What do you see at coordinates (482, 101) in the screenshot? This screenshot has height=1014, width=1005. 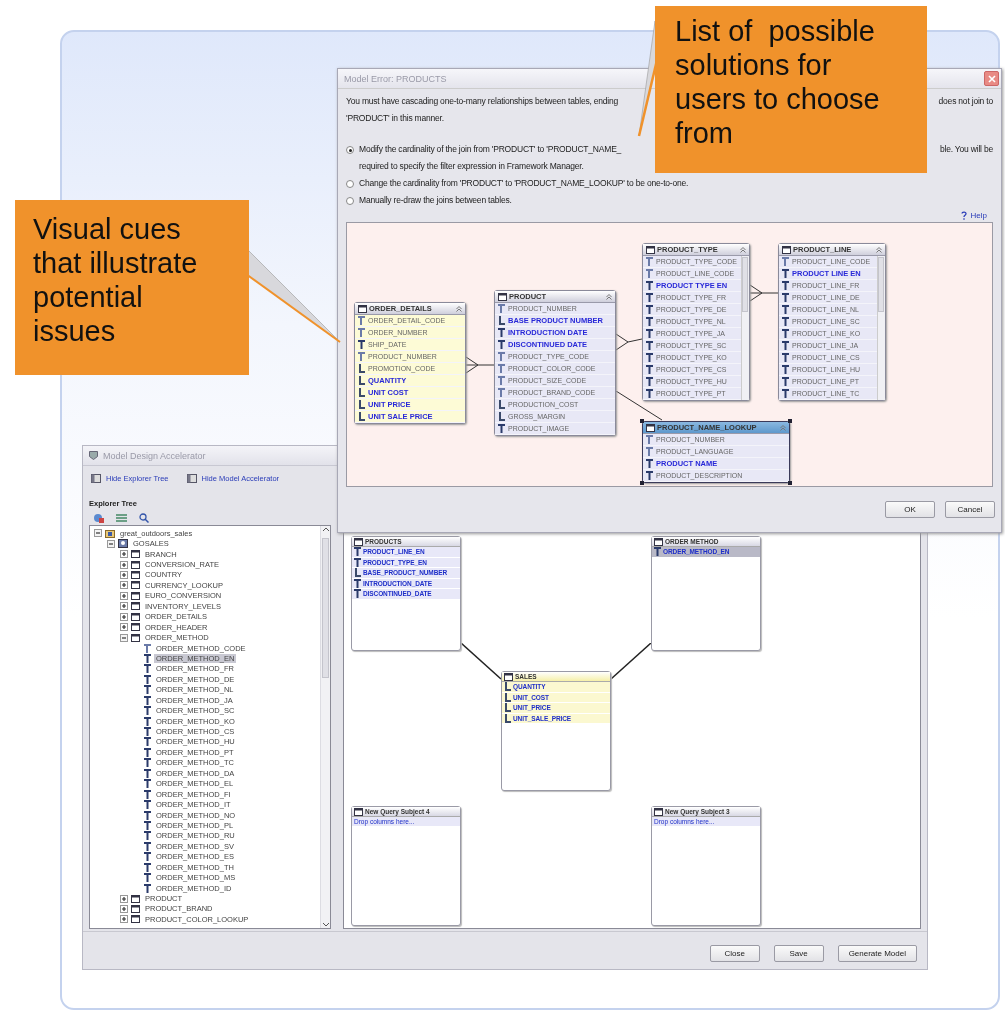 I see `message-text: You must have cascading one-to-many relationships between tables, ending` at bounding box center [482, 101].